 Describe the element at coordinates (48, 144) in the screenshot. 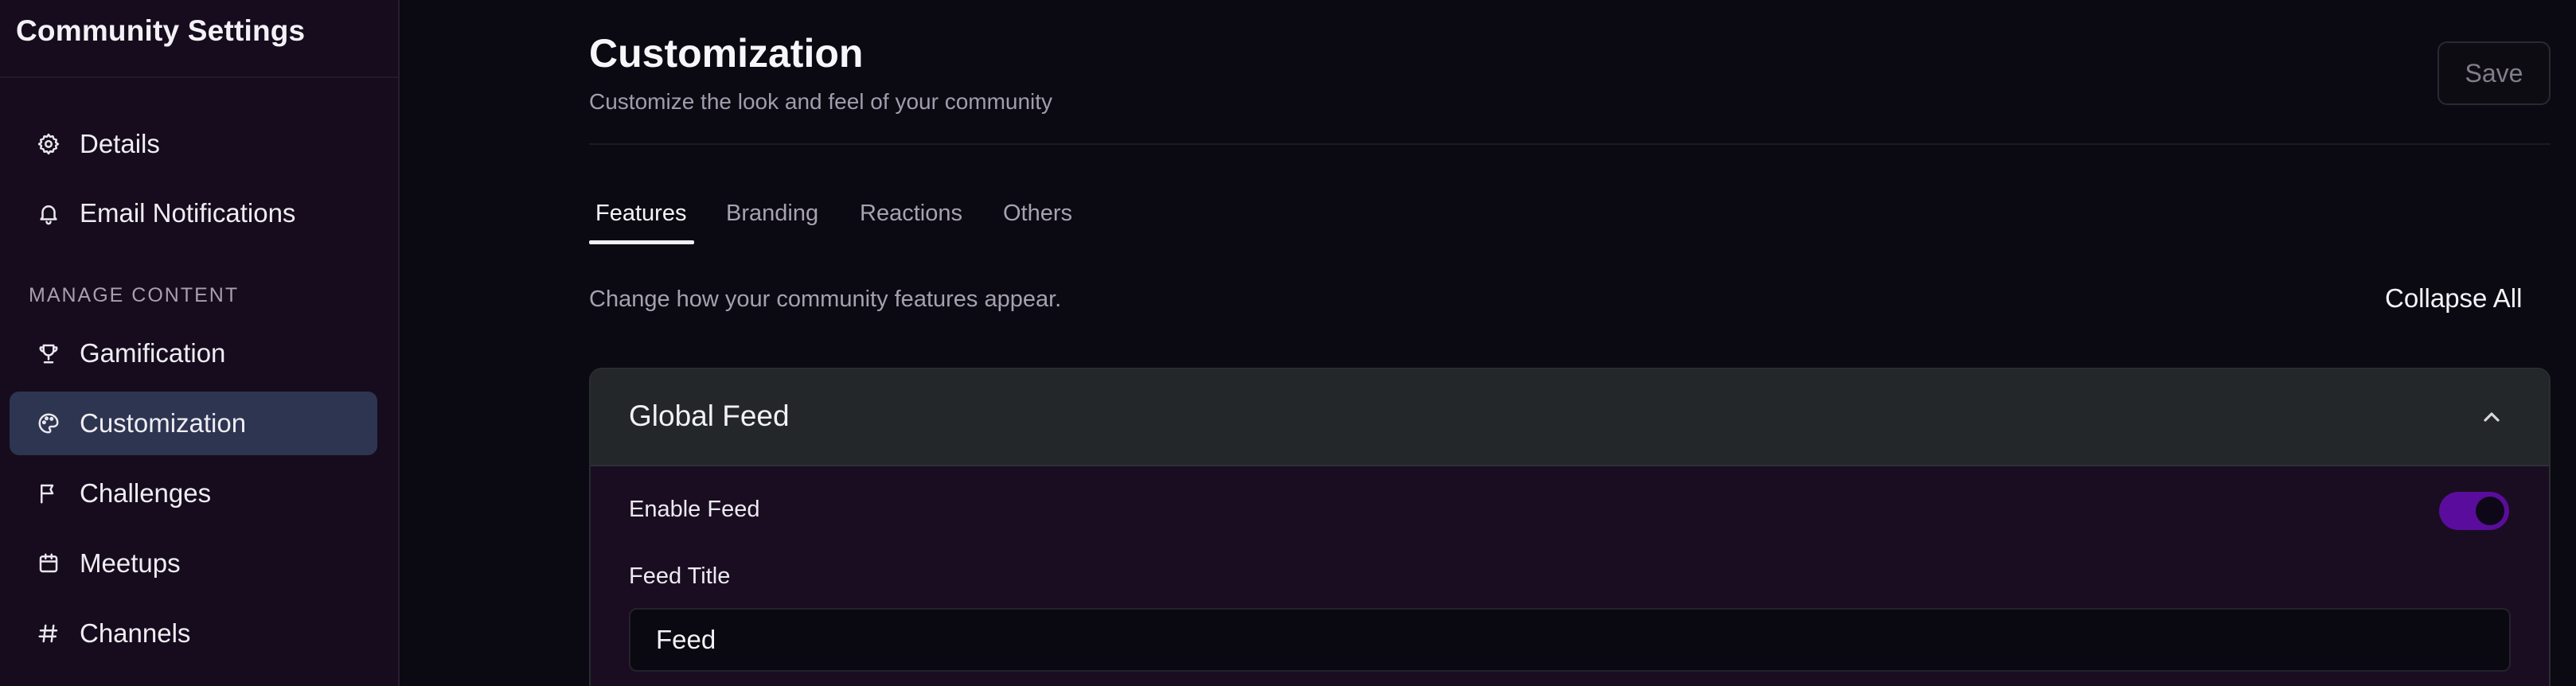

I see `gear-icon` at that location.